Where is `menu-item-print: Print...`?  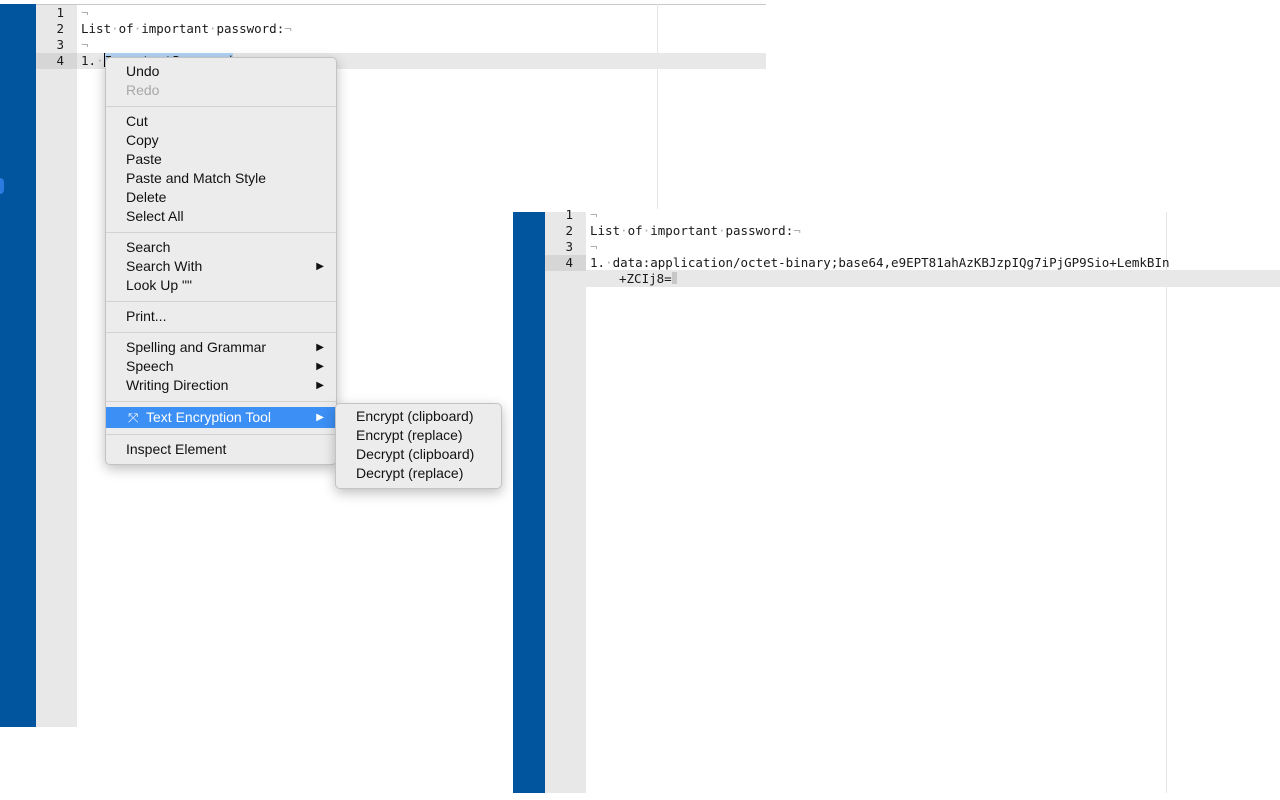 menu-item-print: Print... is located at coordinates (221, 316).